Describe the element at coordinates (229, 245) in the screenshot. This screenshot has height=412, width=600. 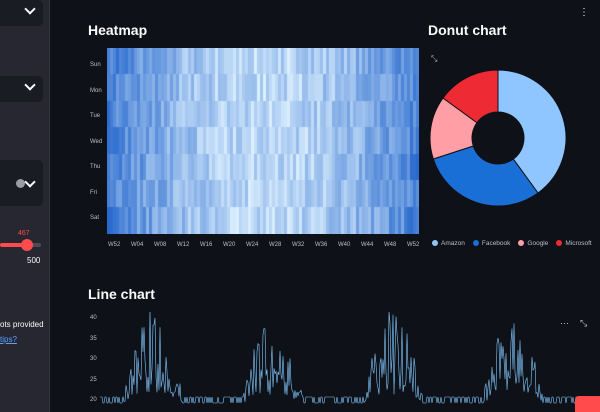
I see `heatmap-x-label: W20` at that location.